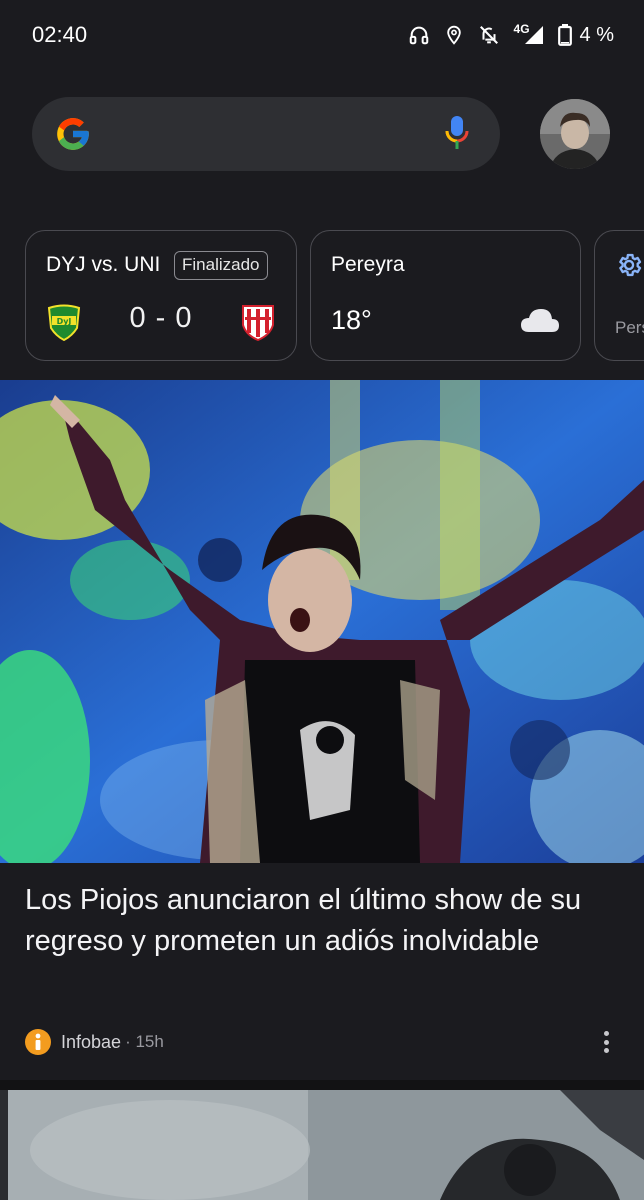 This screenshot has height=1200, width=644. Describe the element at coordinates (511, 35) in the screenshot. I see `status-icons: 4G 4 %` at that location.